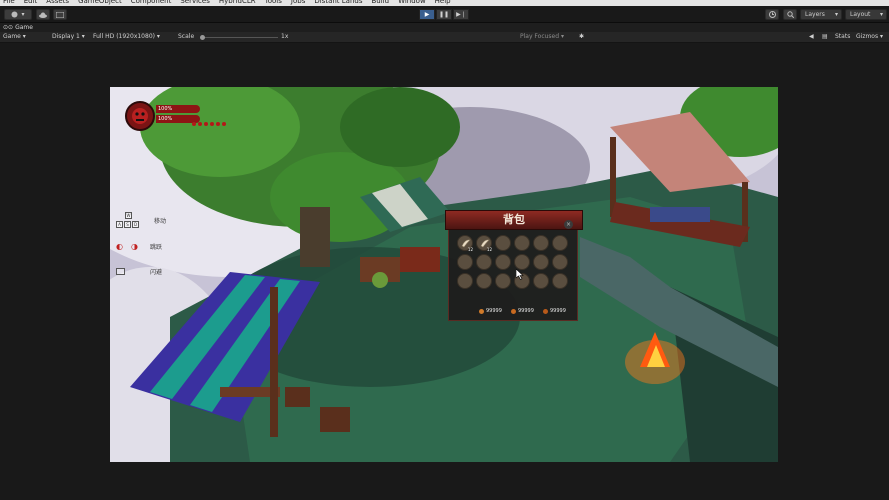 This screenshot has width=889, height=500. I want to click on hint-move-label: 移动, so click(160, 221).